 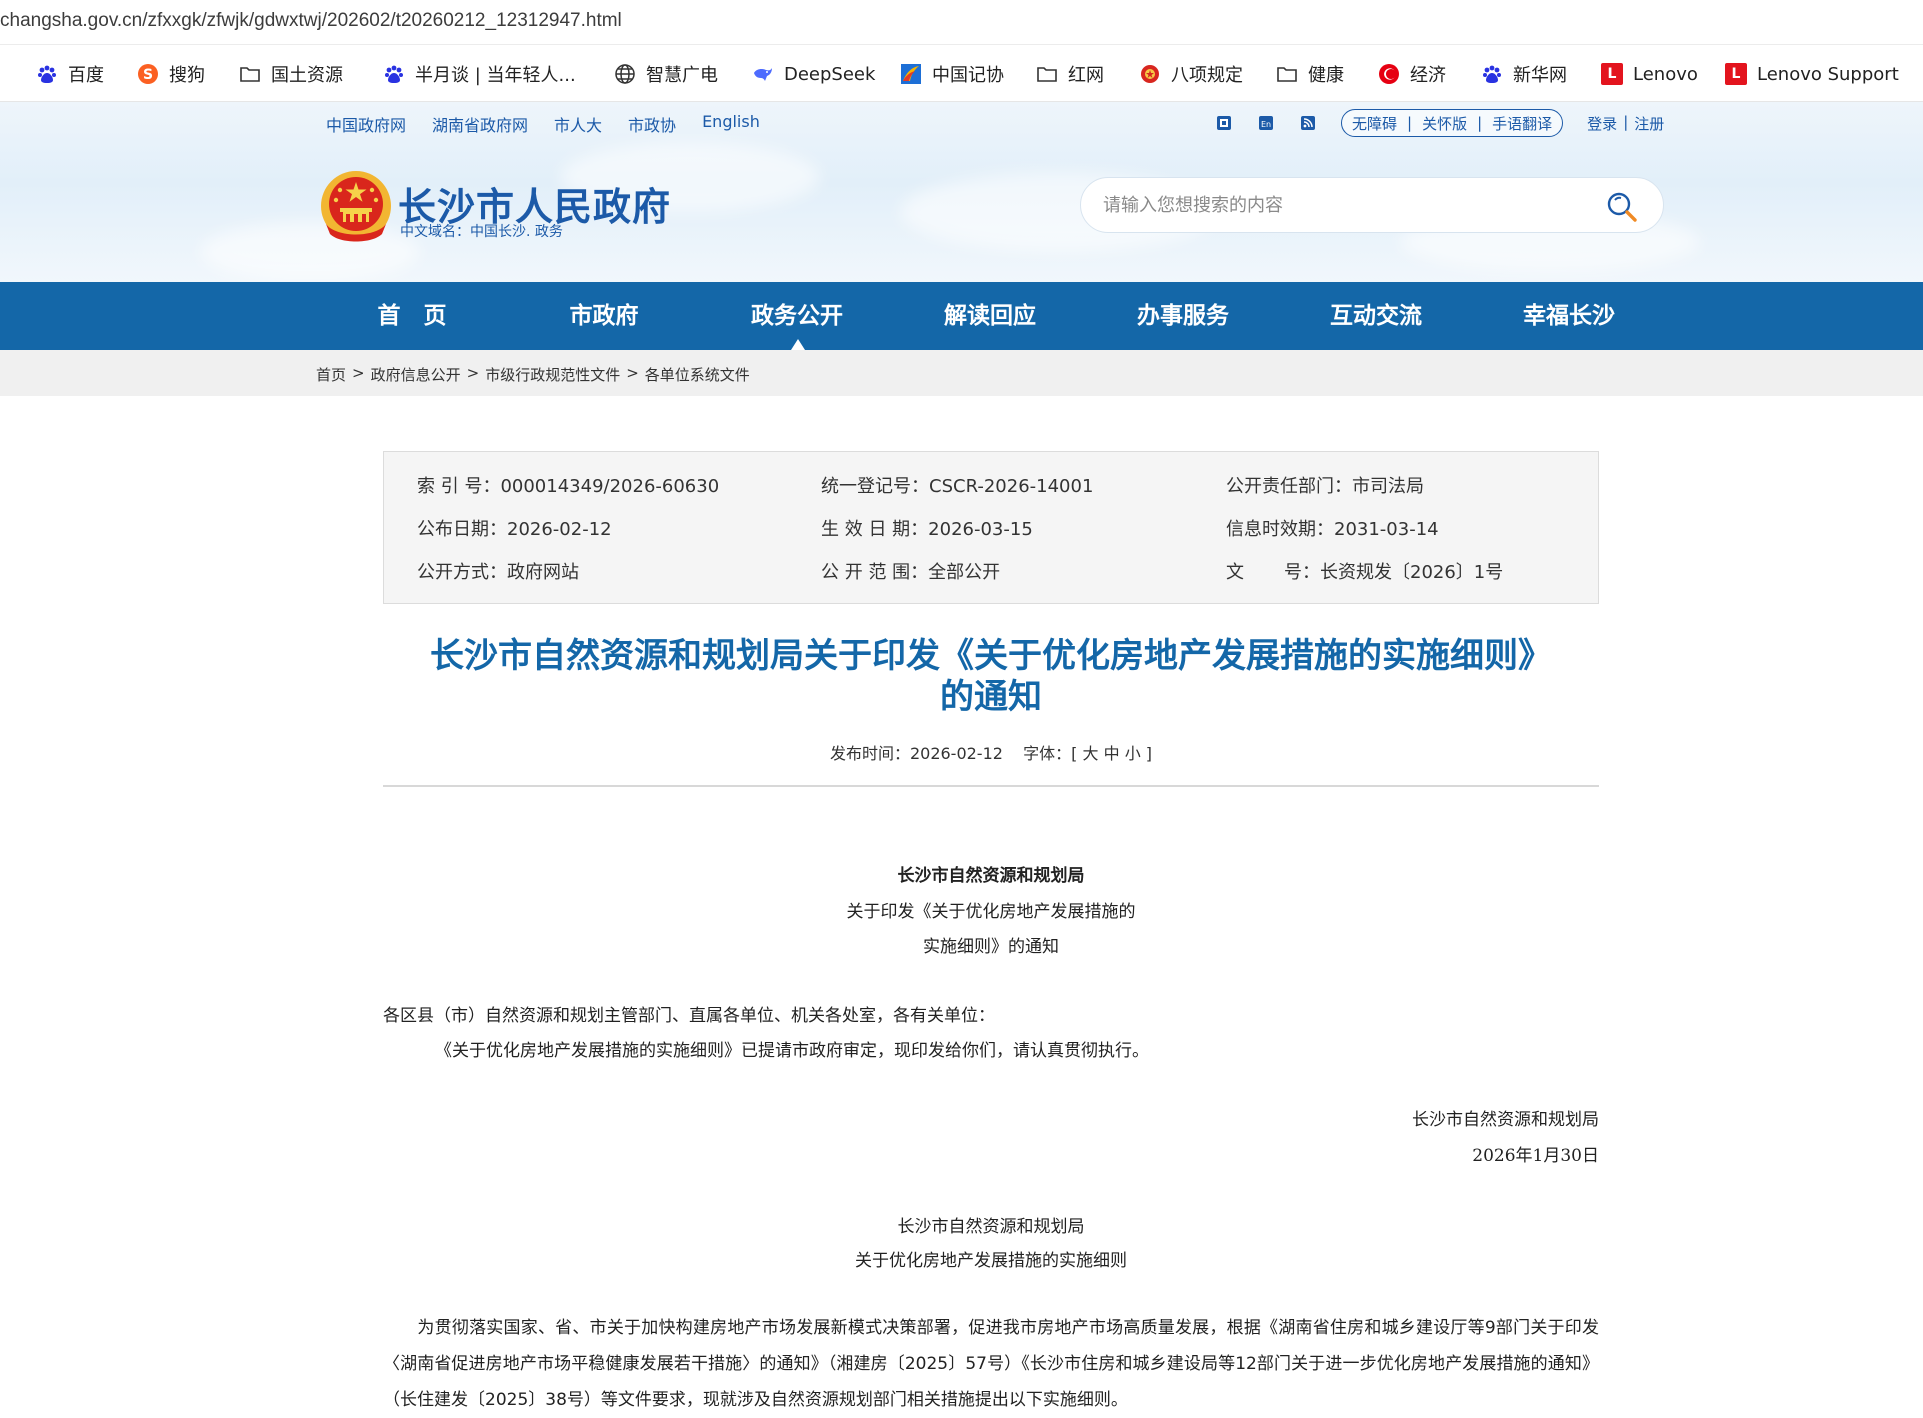 I want to click on svg-text: S, so click(x=148, y=75).